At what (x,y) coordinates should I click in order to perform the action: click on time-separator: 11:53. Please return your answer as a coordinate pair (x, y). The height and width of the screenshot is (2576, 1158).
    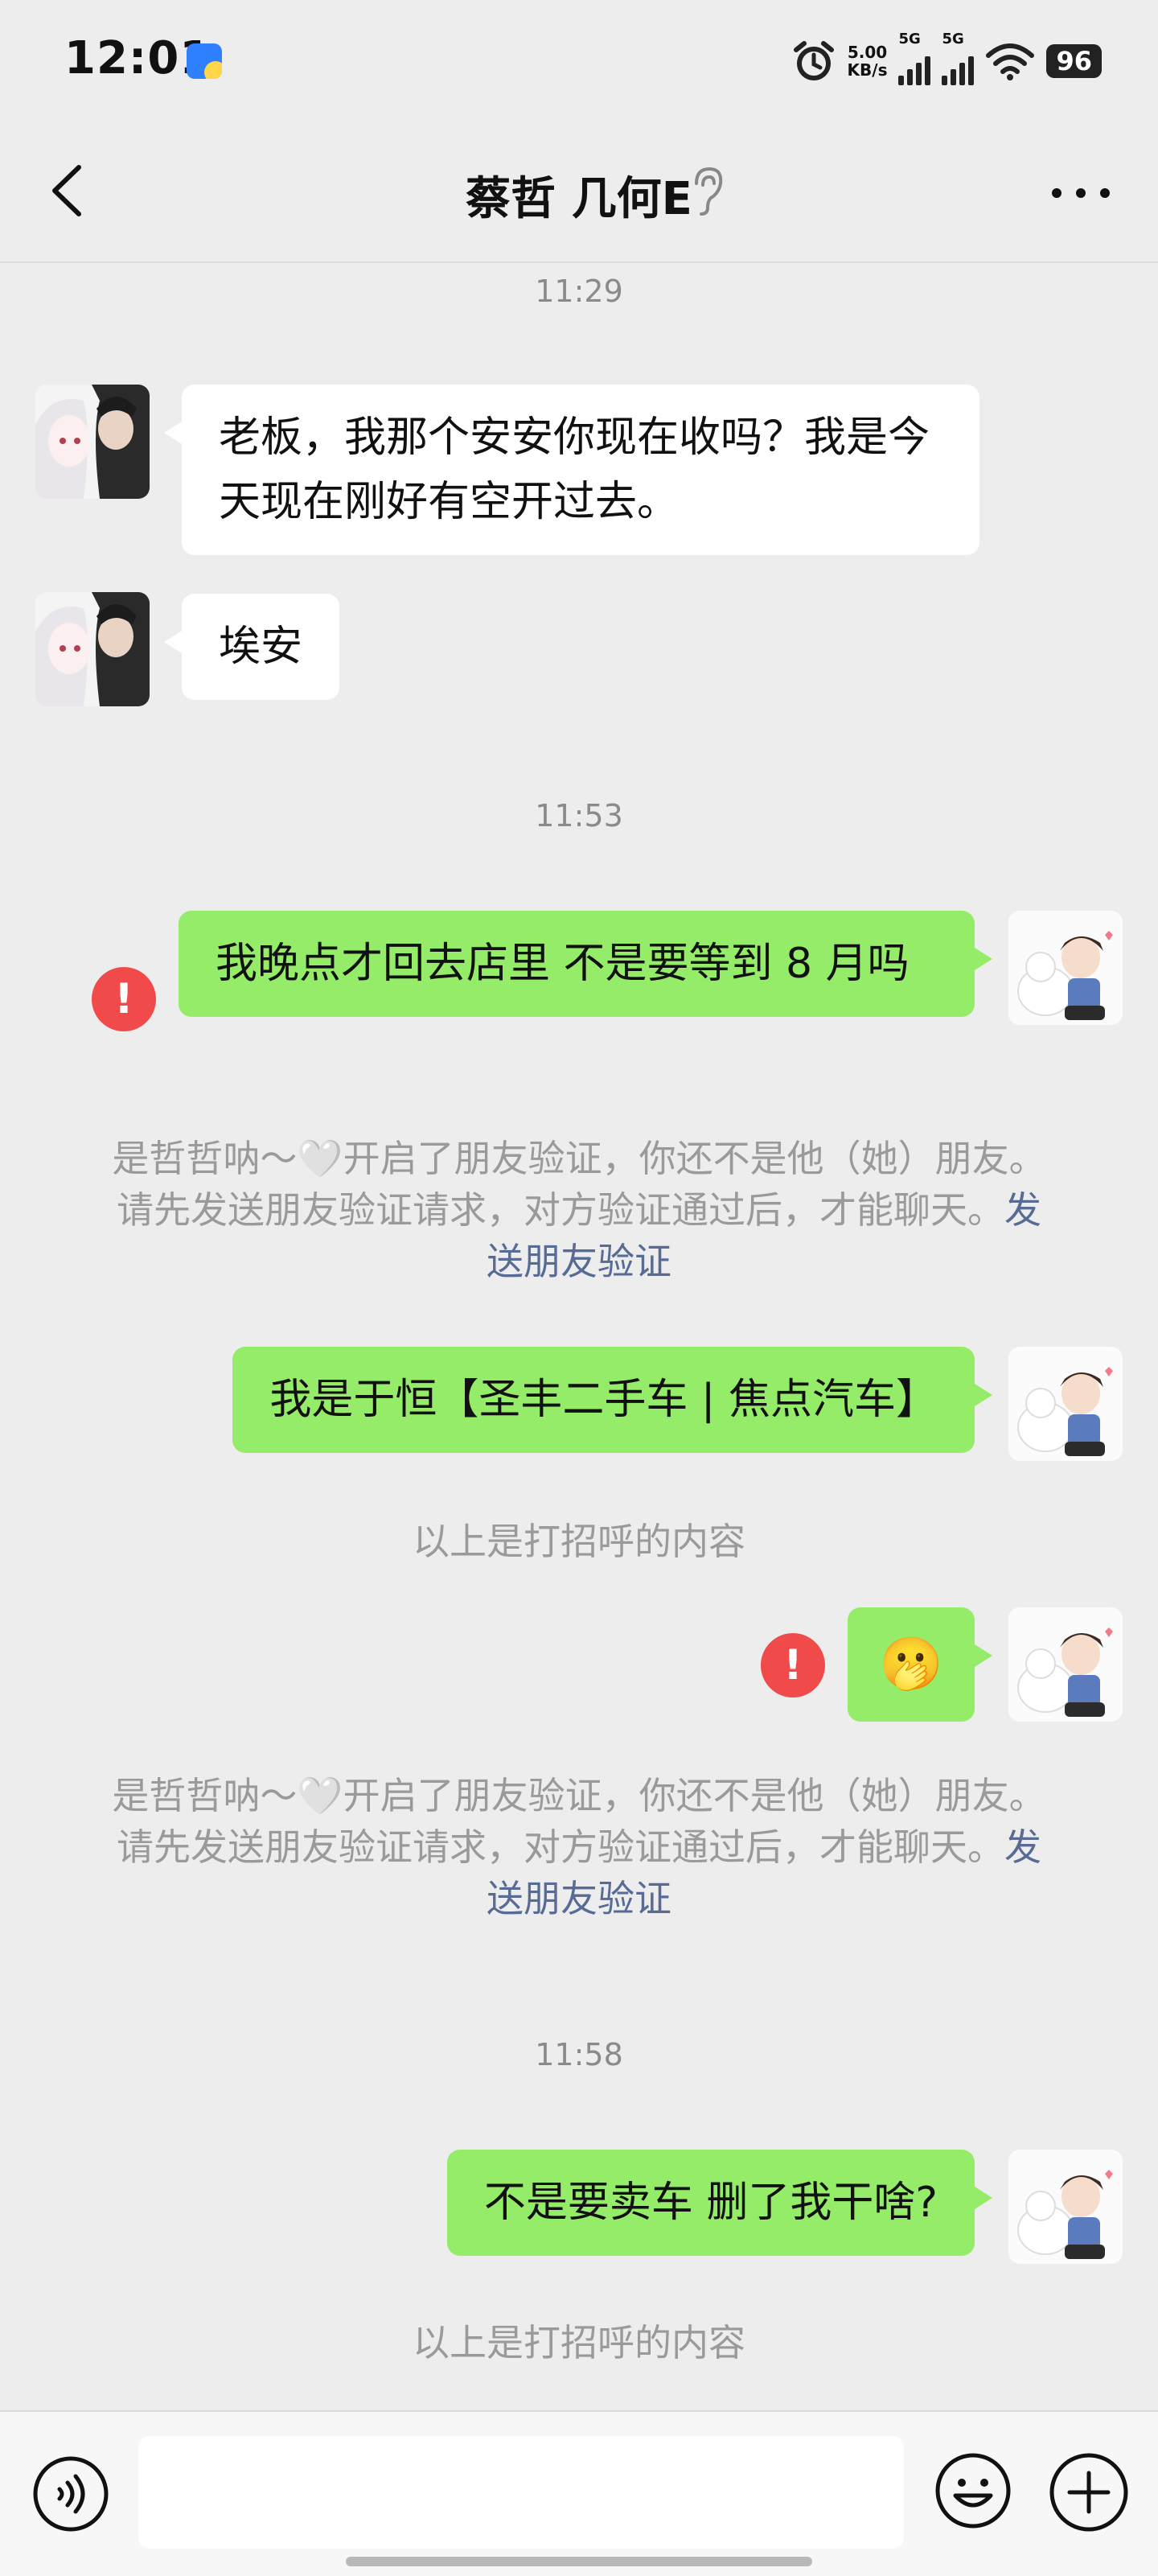
    Looking at the image, I should click on (579, 815).